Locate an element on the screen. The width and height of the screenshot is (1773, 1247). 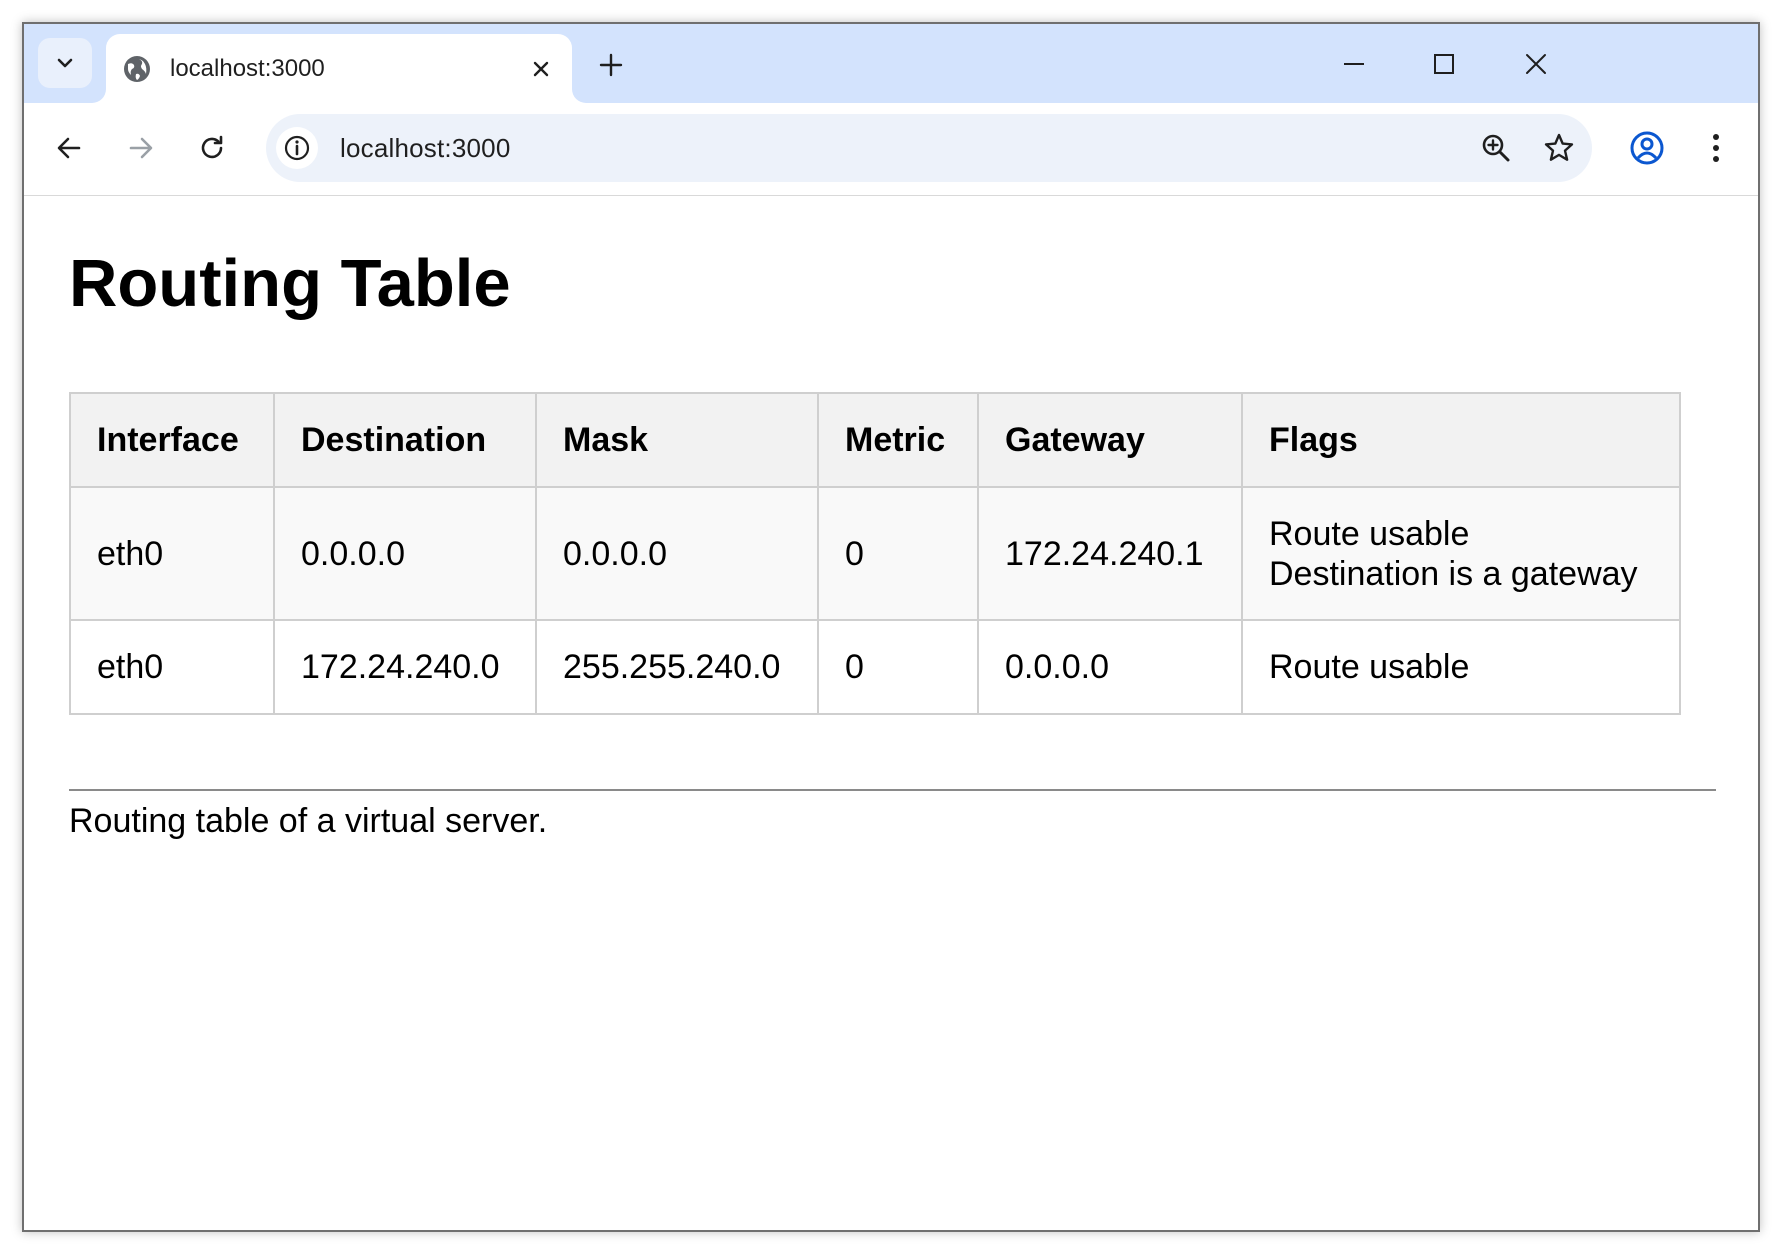
back-button is located at coordinates (69, 148).